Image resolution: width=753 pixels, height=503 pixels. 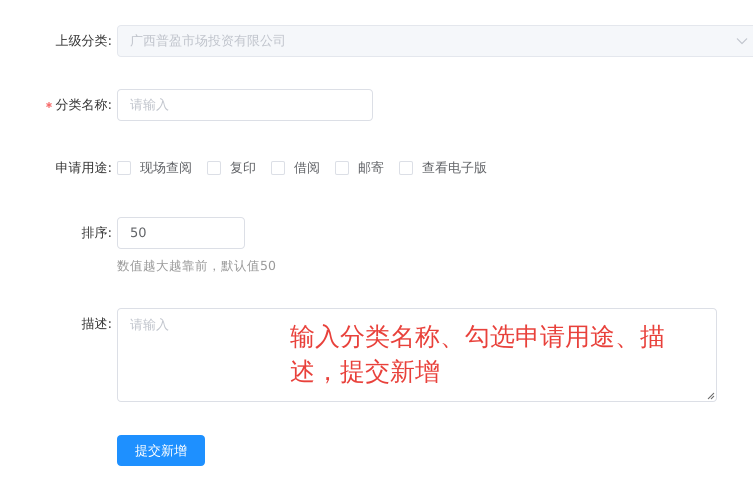 What do you see at coordinates (245, 105) in the screenshot?
I see `input-field: 请输入` at bounding box center [245, 105].